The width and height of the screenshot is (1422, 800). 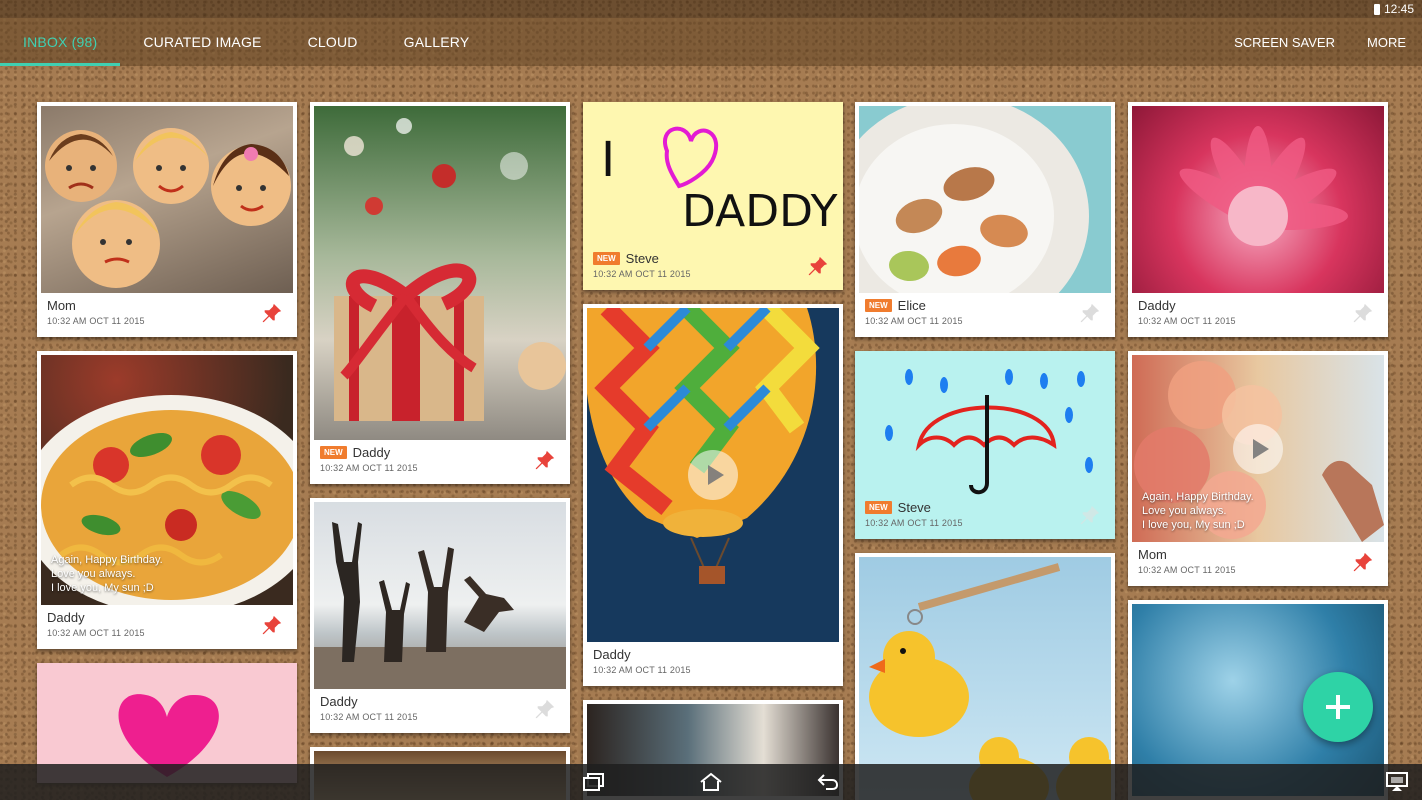 I want to click on post-drawing-umbrella, so click(x=985, y=425).